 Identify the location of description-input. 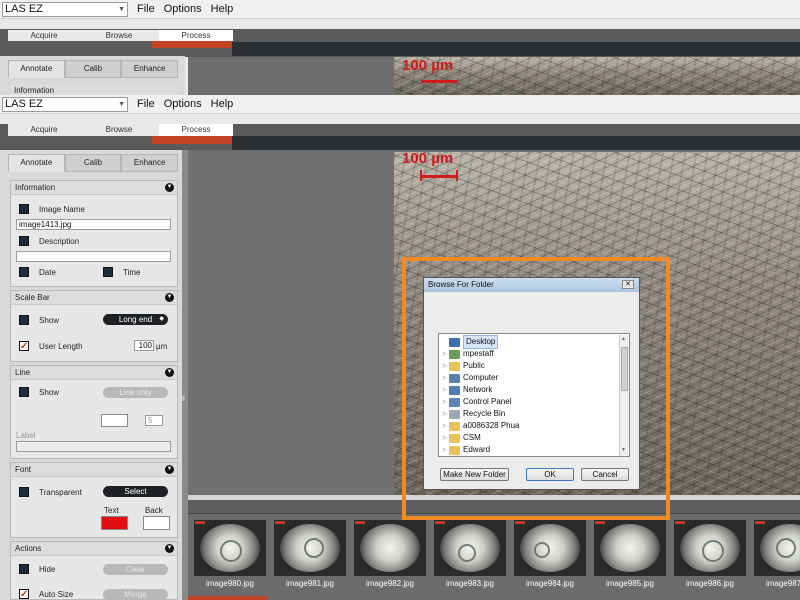
(93, 256).